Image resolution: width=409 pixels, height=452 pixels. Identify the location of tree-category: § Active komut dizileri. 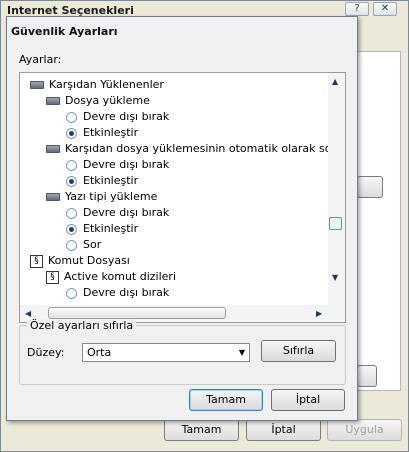
(111, 277).